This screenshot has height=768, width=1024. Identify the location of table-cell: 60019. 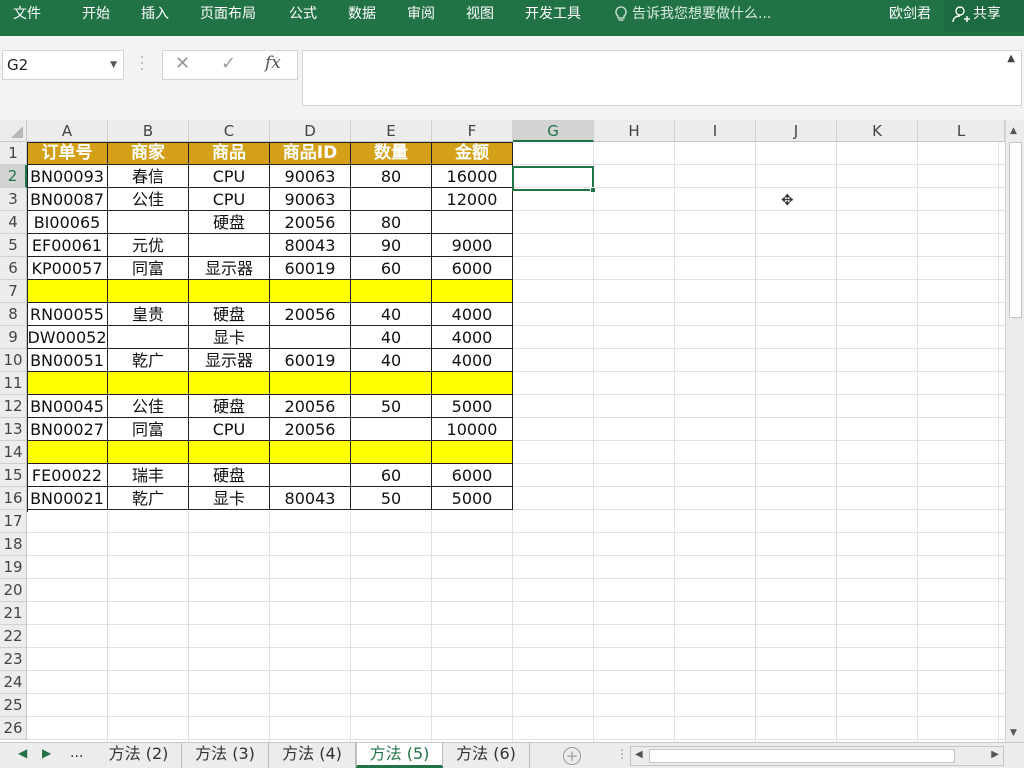
(310, 268).